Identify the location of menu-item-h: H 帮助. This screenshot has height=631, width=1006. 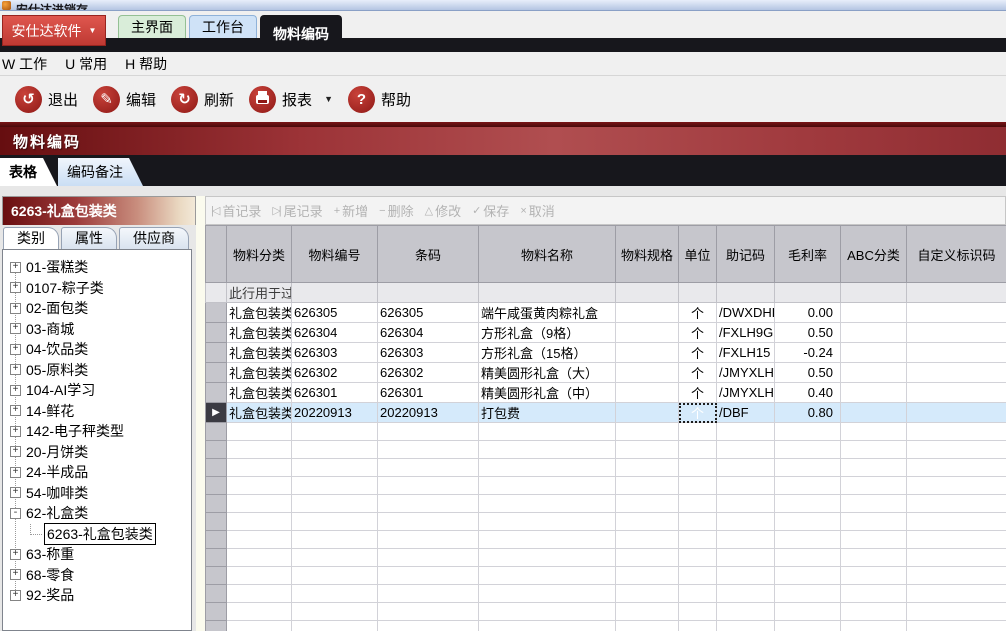
(146, 64).